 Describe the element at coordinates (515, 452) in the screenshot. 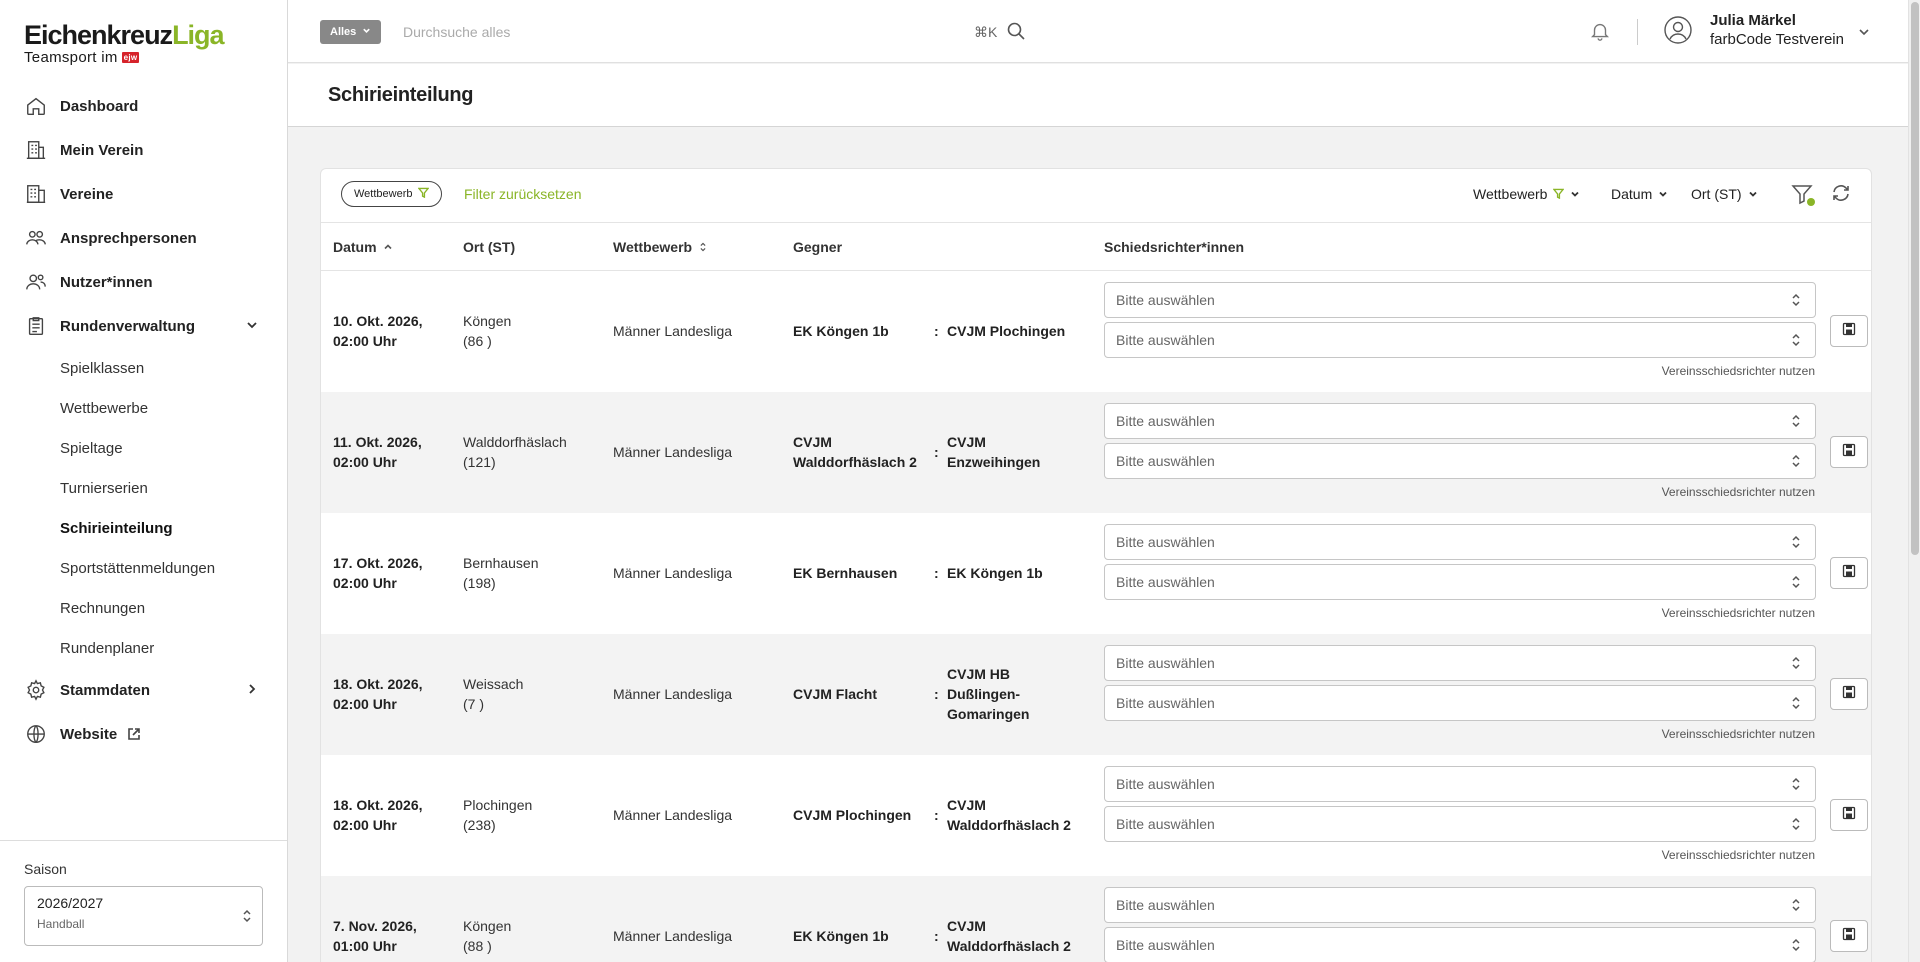

I see `cell-ort: Walddorfhäslach (121)` at that location.